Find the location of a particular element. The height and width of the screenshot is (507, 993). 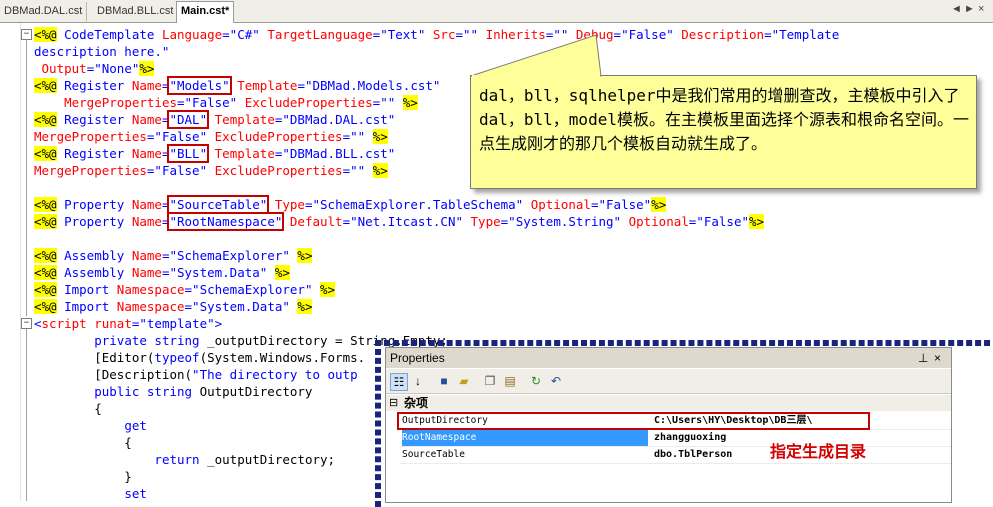

tab-dbmad-dal: DBMad.DAL.cst is located at coordinates (44, 11).